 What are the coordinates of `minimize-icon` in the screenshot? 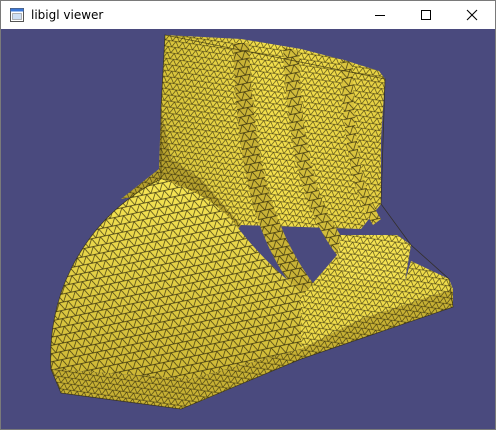 It's located at (380, 15).